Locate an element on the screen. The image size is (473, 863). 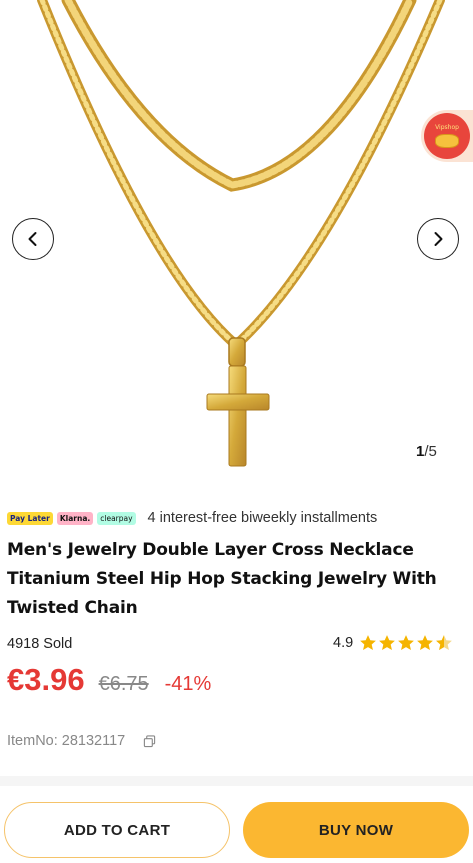
rating-stars is located at coordinates (406, 643).